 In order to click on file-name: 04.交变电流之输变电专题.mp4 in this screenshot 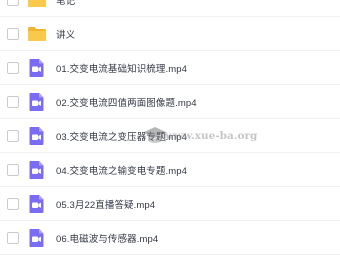, I will do `click(121, 170)`.